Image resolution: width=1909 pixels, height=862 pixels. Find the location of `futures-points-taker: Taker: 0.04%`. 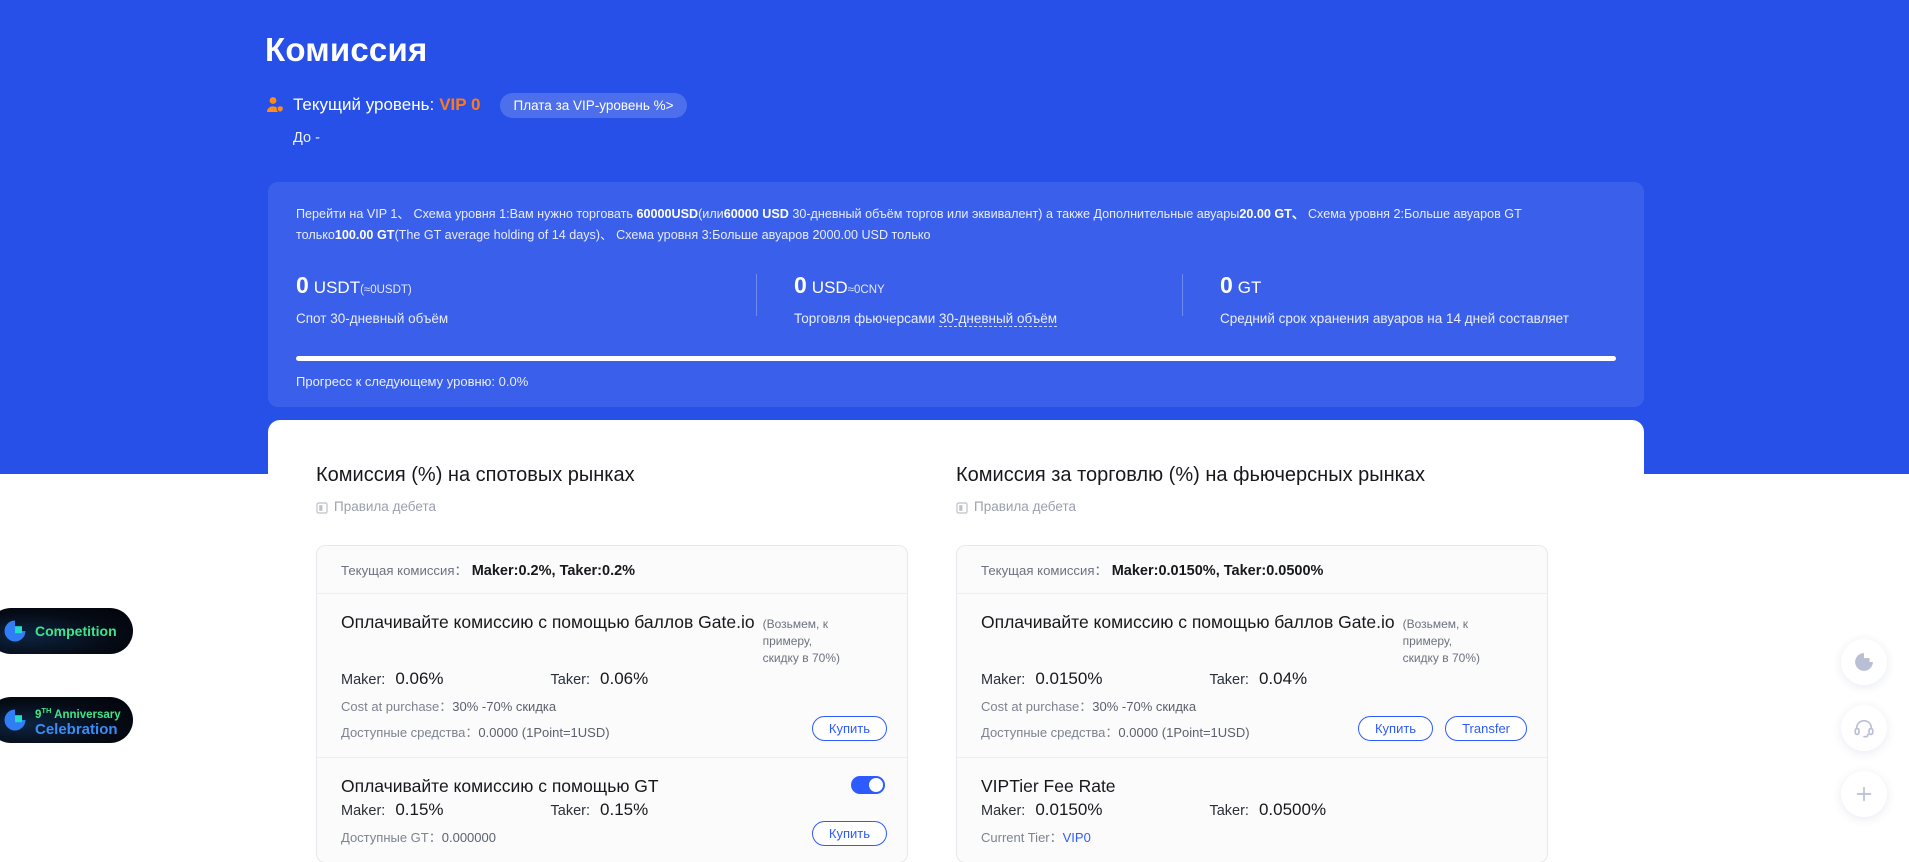

futures-points-taker: Taker: 0.04% is located at coordinates (1258, 679).